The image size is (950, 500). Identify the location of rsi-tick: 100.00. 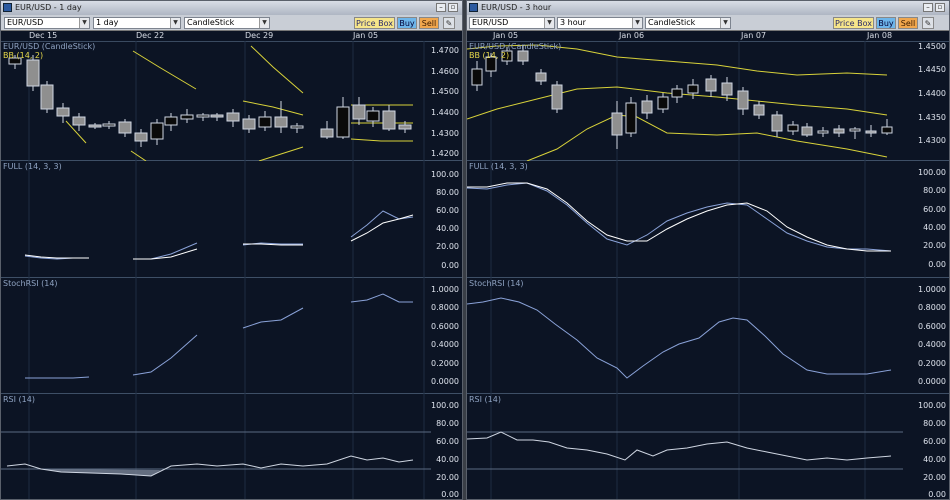
(932, 405).